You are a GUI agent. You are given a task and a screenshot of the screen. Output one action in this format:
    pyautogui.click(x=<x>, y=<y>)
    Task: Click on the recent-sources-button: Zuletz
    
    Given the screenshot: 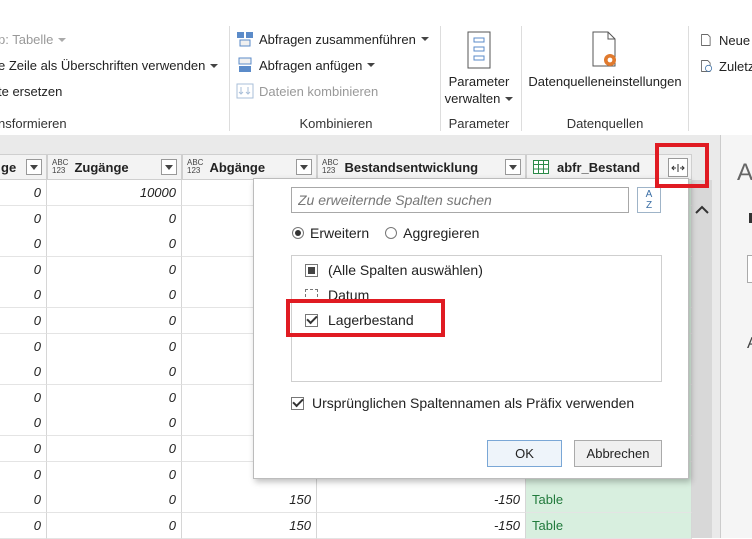 What is the action you would take?
    pyautogui.click(x=726, y=66)
    